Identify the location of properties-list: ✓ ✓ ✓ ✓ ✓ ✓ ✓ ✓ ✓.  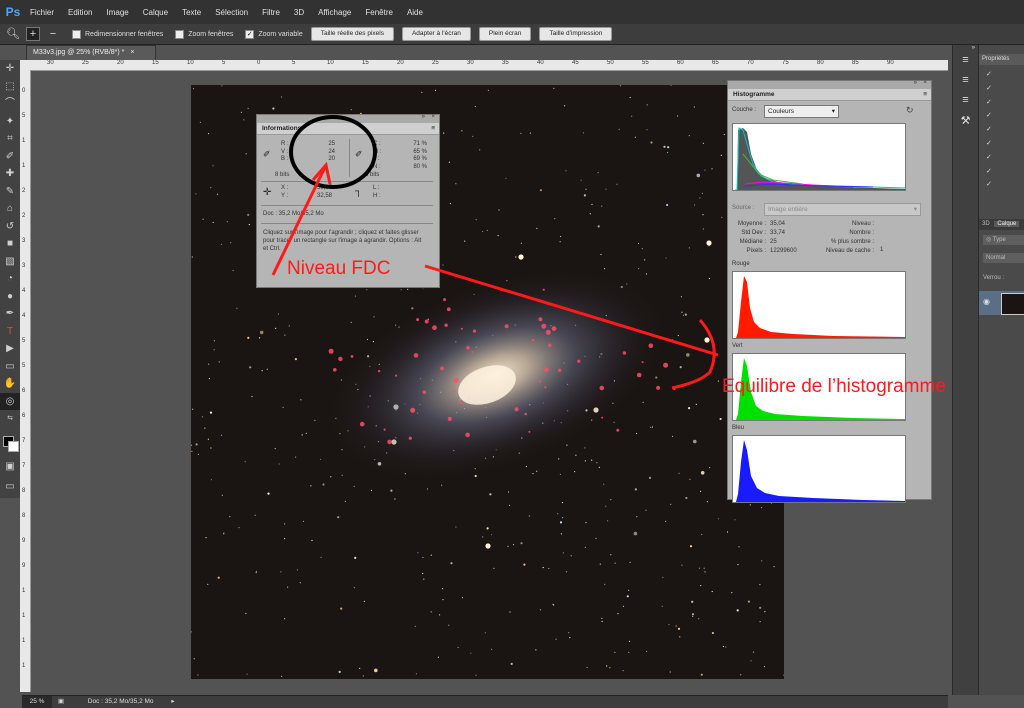
(1001, 128).